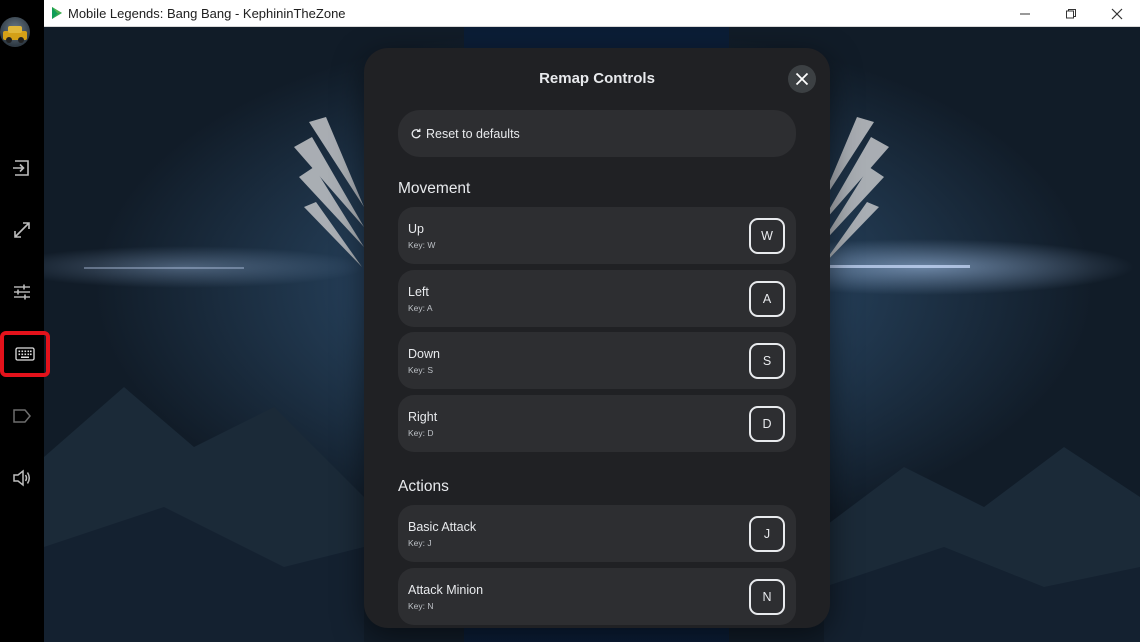 The image size is (1140, 642). I want to click on control-key-hint: Key: W, so click(422, 245).